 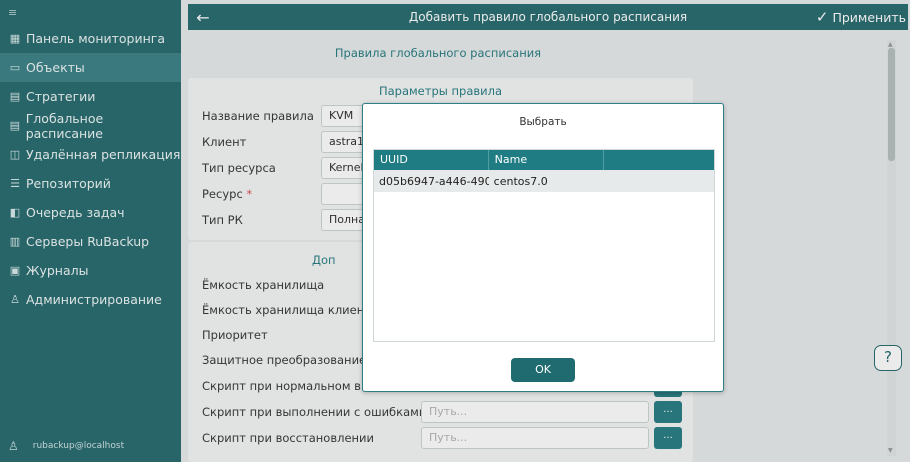 What do you see at coordinates (543, 122) in the screenshot?
I see `dialog-title: Выбрать` at bounding box center [543, 122].